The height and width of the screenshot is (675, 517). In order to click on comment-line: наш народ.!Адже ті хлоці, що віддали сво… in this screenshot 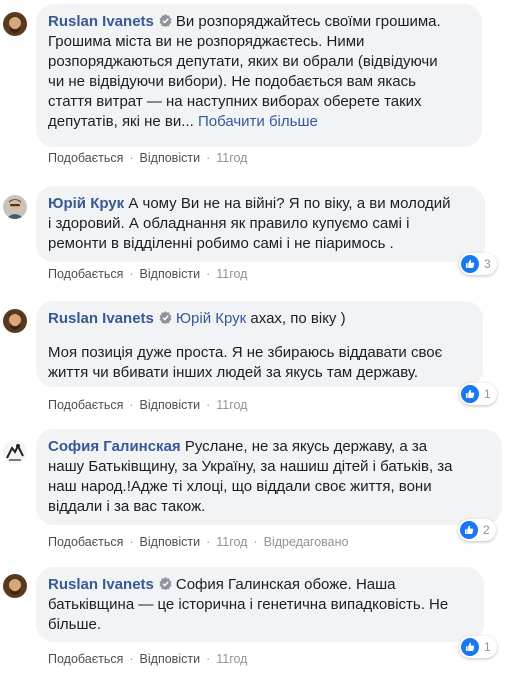, I will do `click(240, 486)`.